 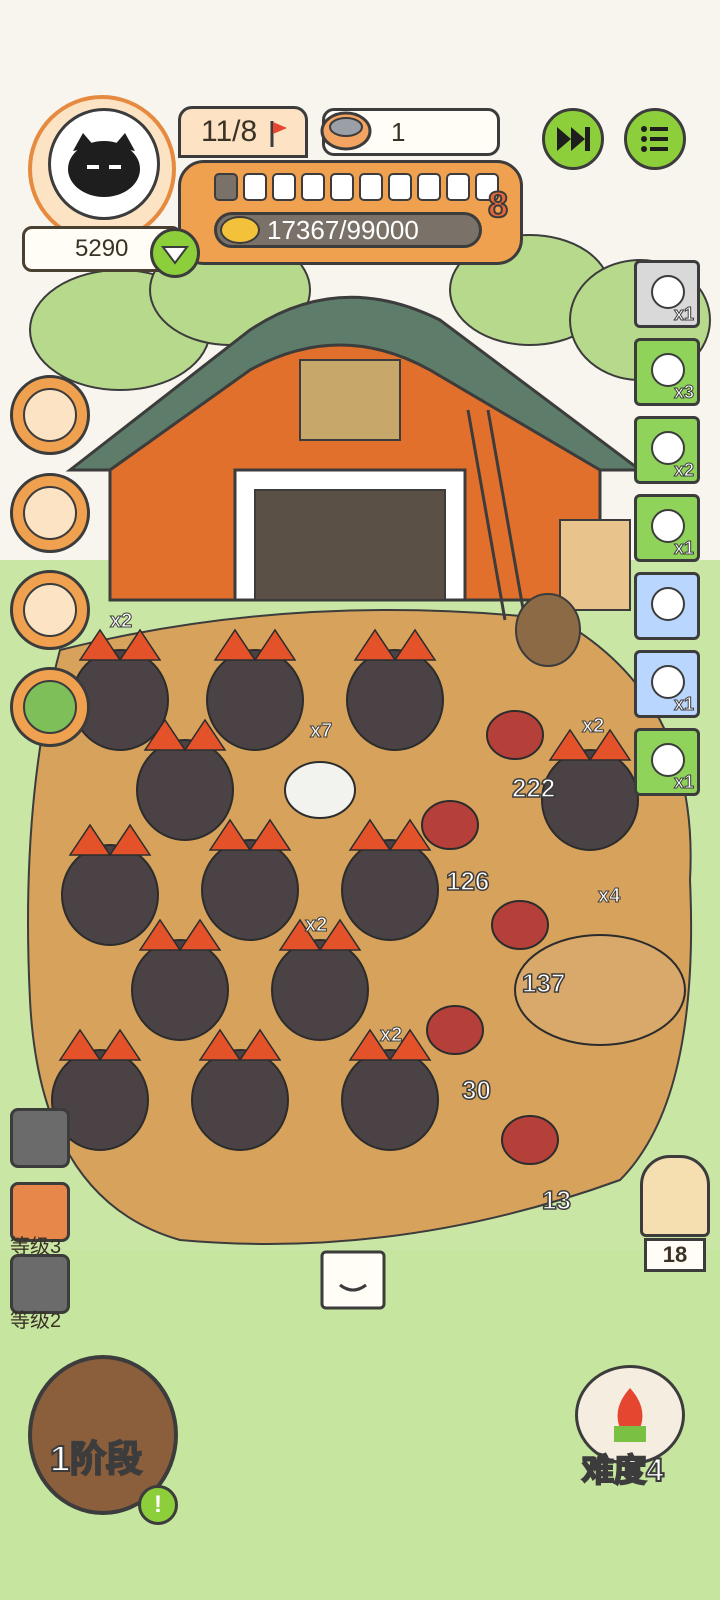 I want to click on xp-bar, so click(x=356, y=189).